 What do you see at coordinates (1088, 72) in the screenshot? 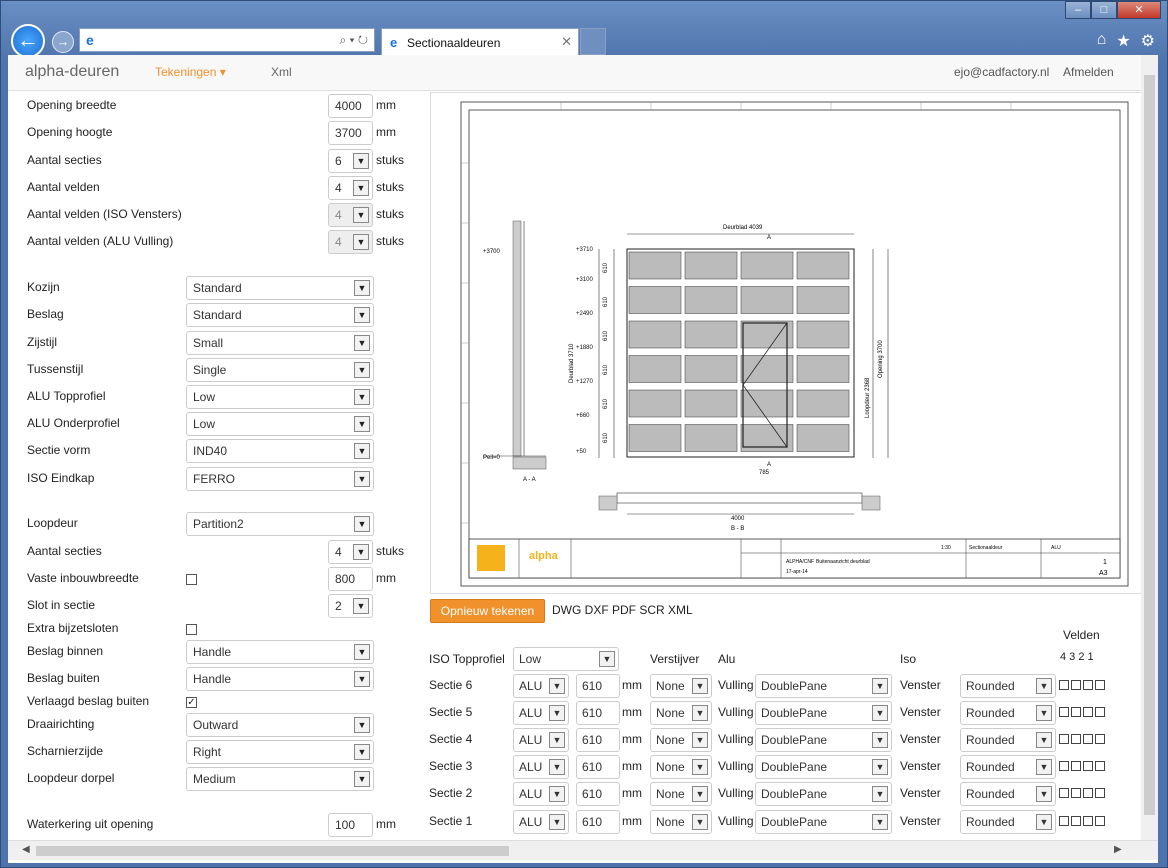
I see `logout-link: Afmelden` at bounding box center [1088, 72].